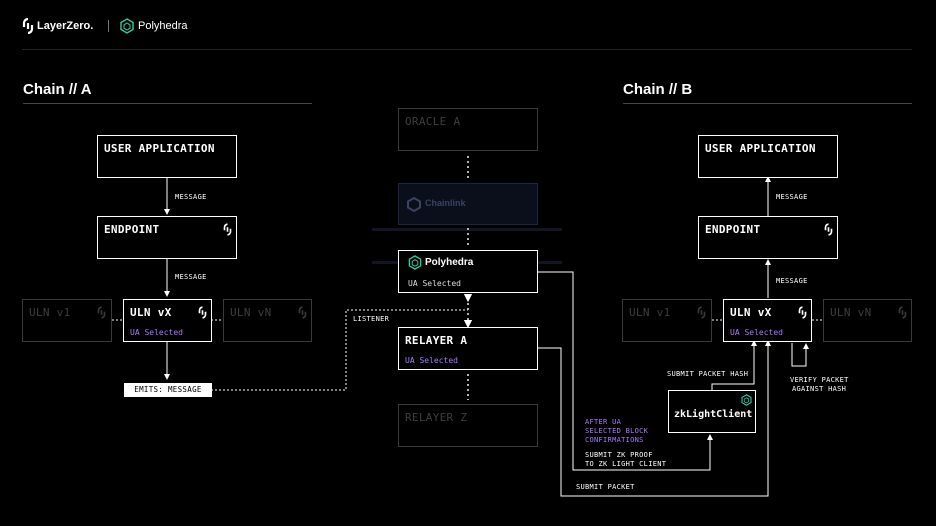 This screenshot has height=526, width=936. Describe the element at coordinates (167, 156) in the screenshot. I see `chain-a-user-application: USER APPLICATION` at that location.